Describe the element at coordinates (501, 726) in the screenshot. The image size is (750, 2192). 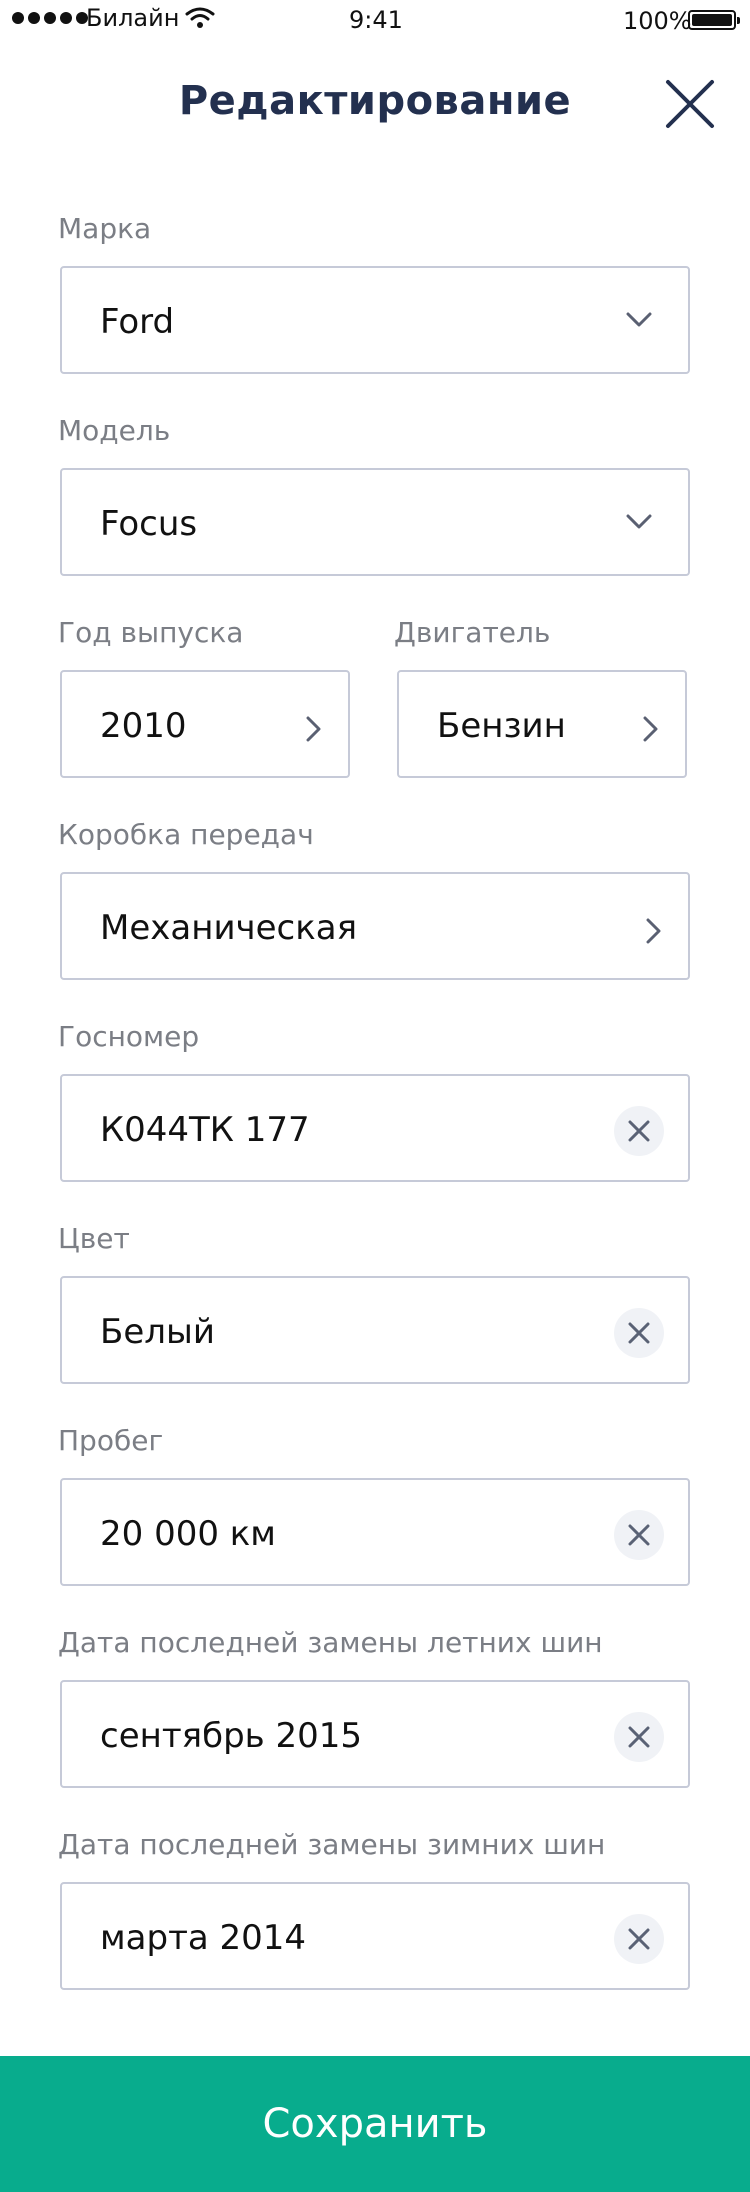
I see `engine-value: Бензин` at that location.